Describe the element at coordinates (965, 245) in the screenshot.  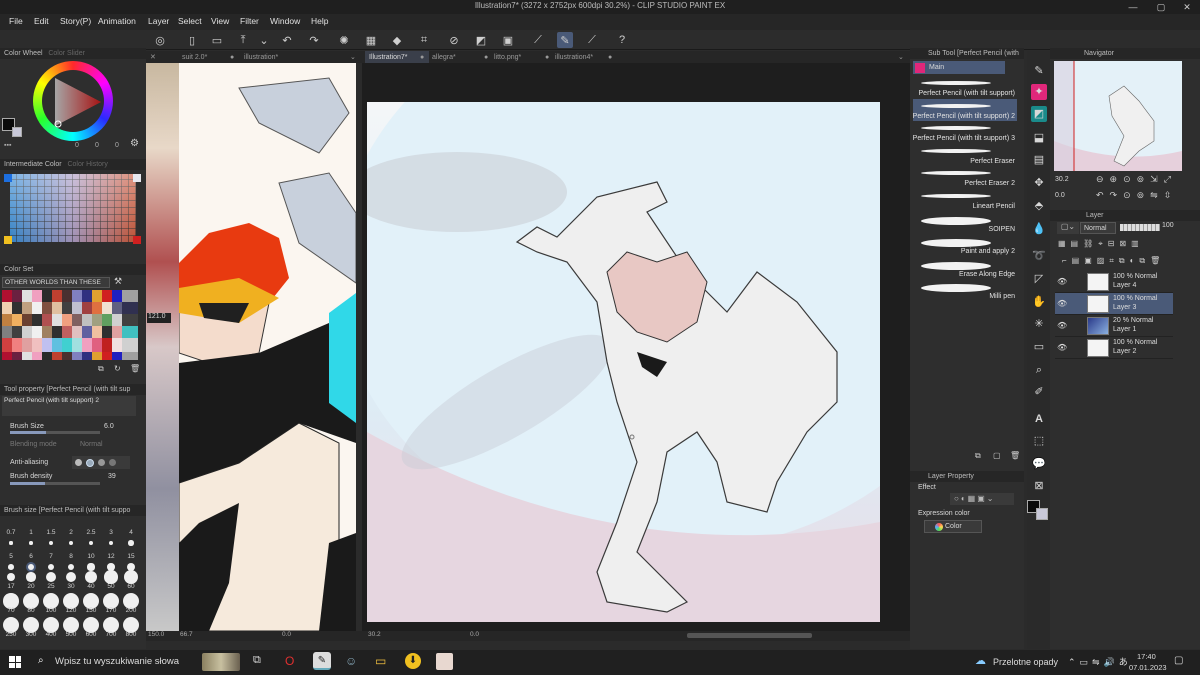
I see `sub-tool-brush: Paint and apply 2` at that location.